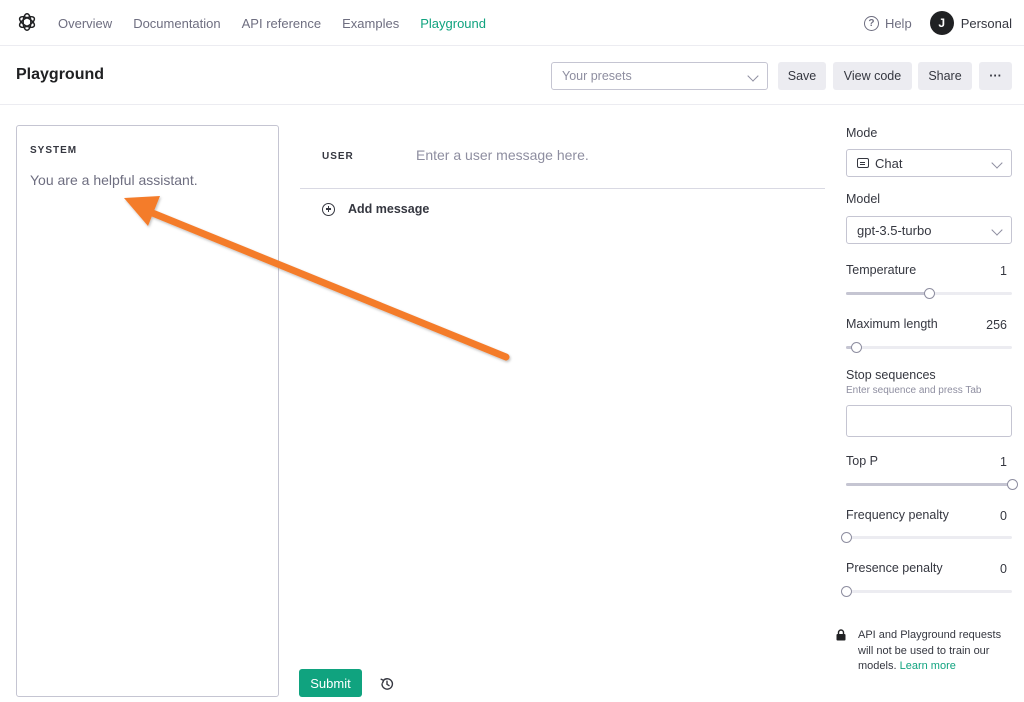 The width and height of the screenshot is (1024, 702). What do you see at coordinates (996, 325) in the screenshot?
I see `max-length-value: 256` at bounding box center [996, 325].